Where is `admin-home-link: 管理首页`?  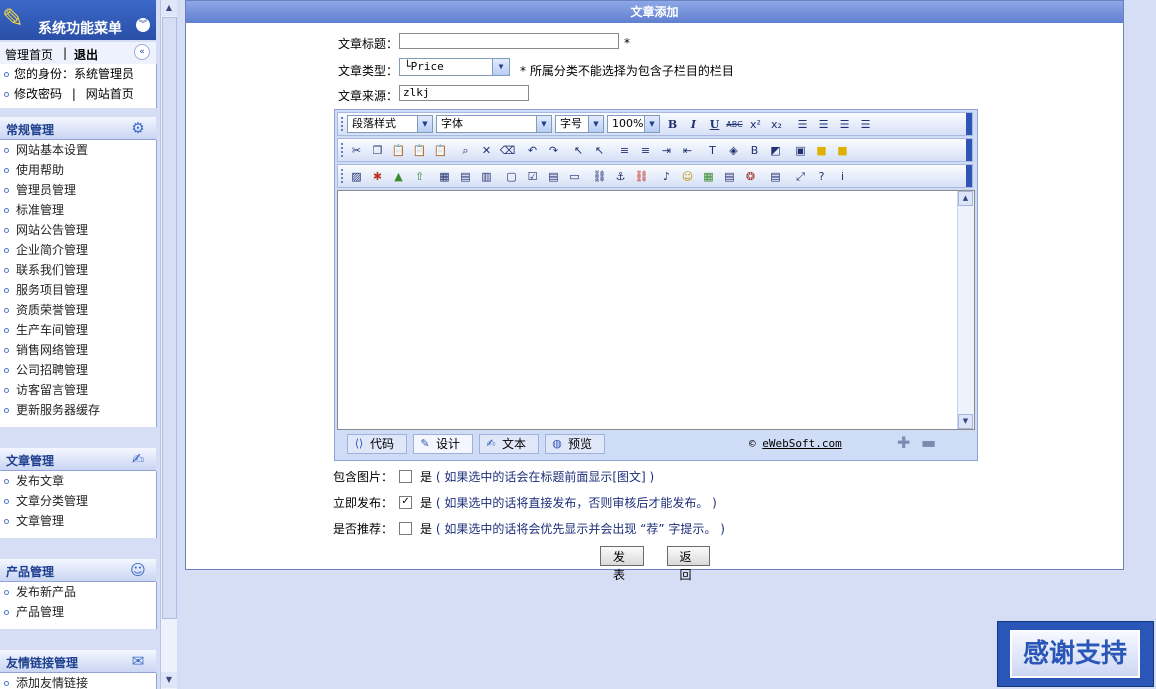
admin-home-link: 管理首页 is located at coordinates (29, 54).